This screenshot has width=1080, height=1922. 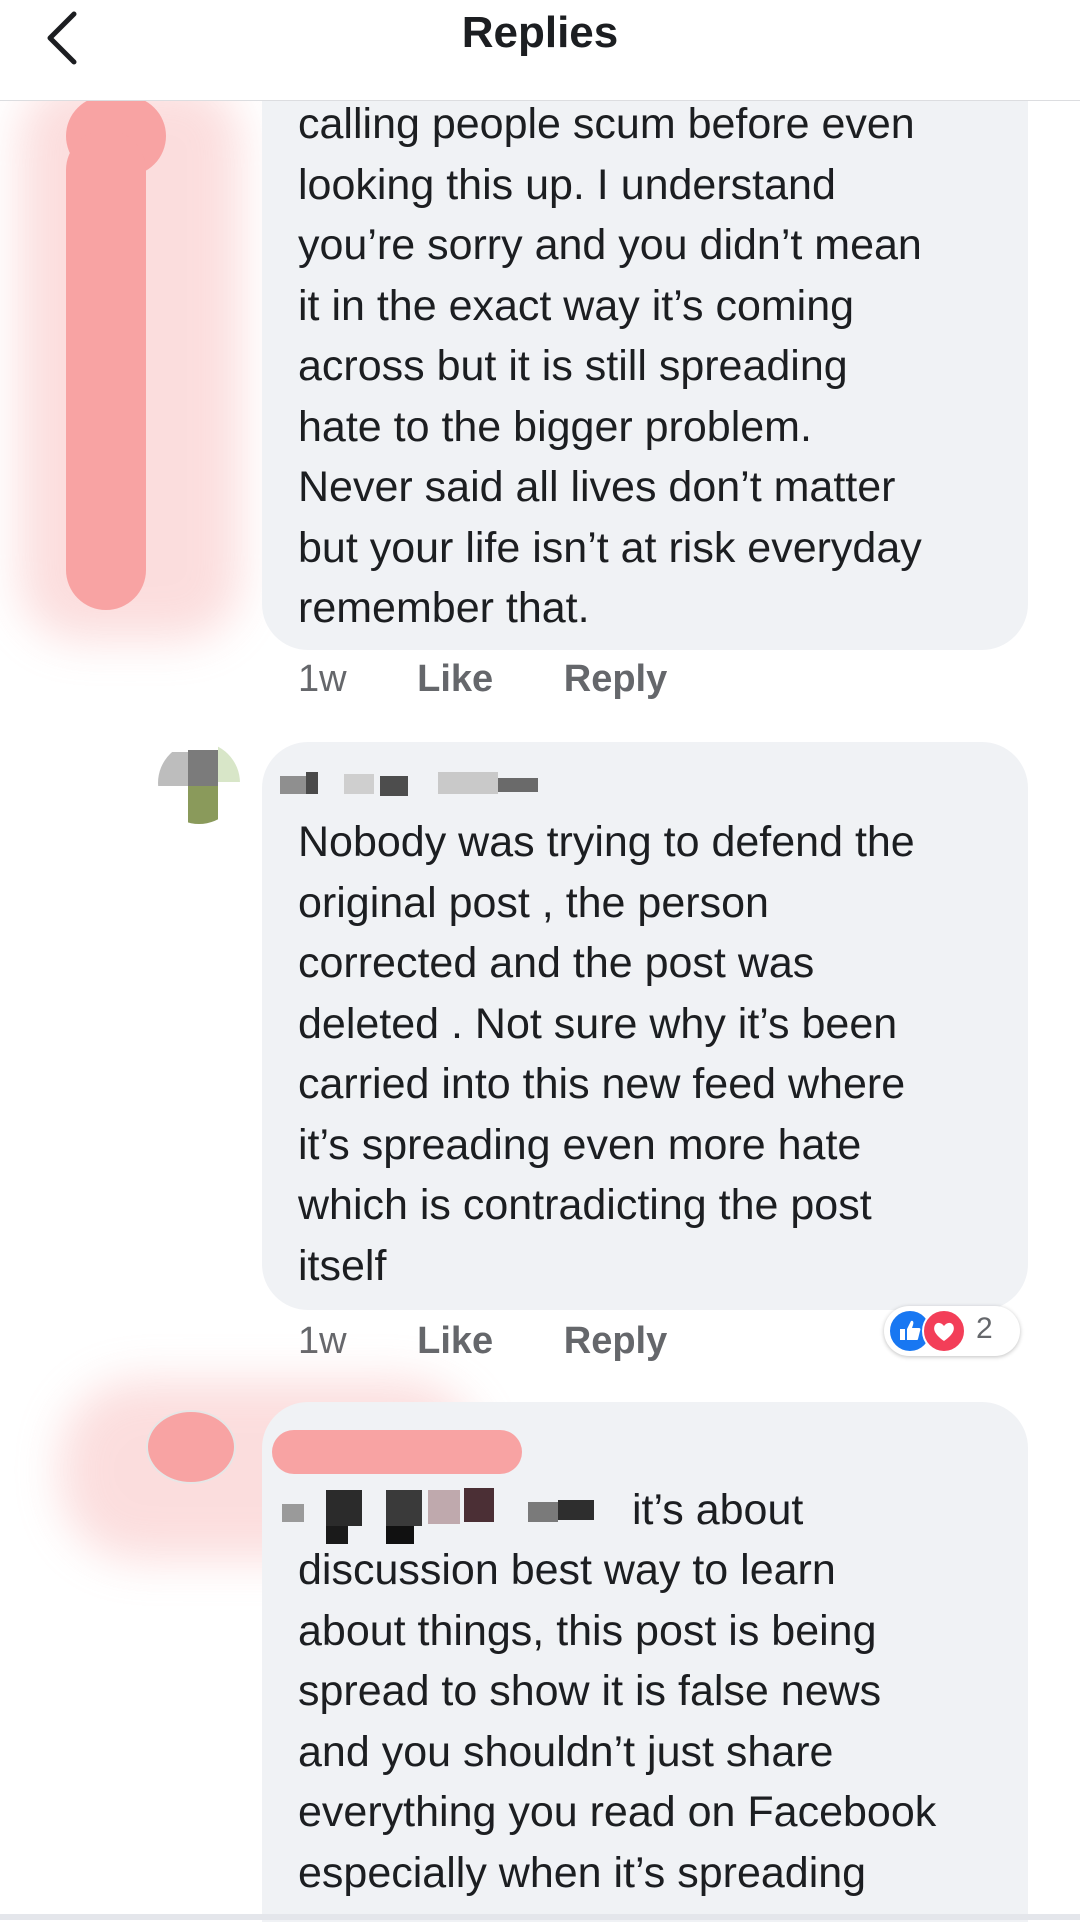 What do you see at coordinates (944, 1331) in the screenshot?
I see `love-icon` at bounding box center [944, 1331].